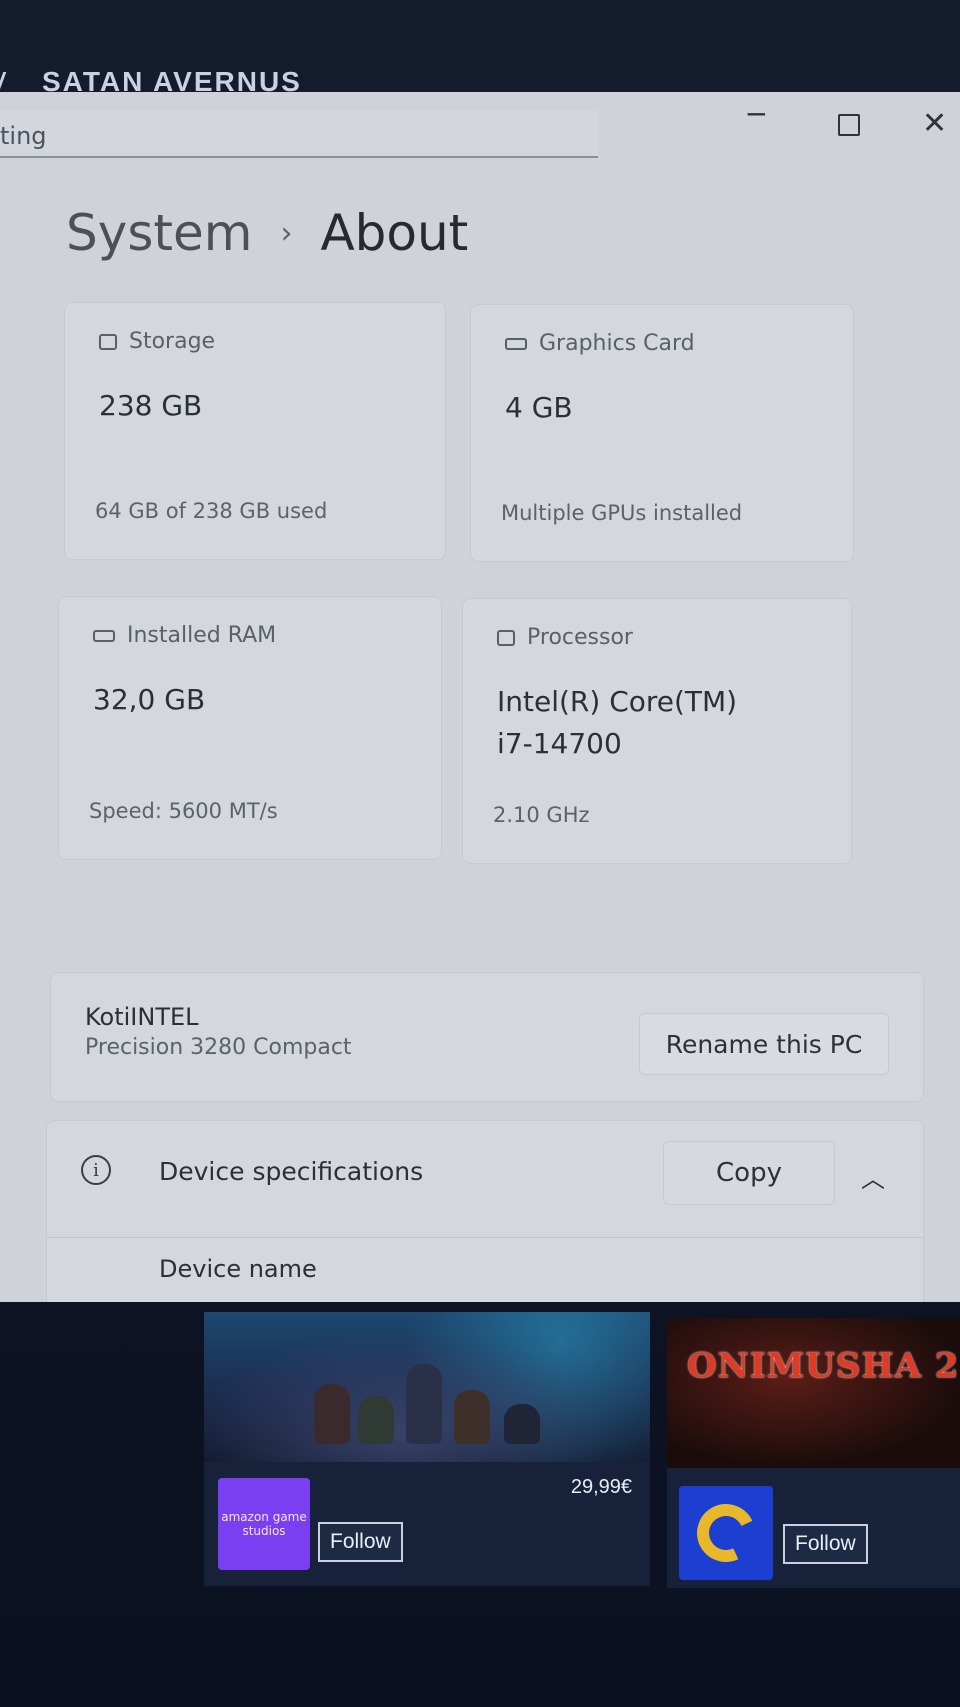 Image resolution: width=960 pixels, height=1707 pixels. Describe the element at coordinates (622, 513) in the screenshot. I see `graphics-detail: Multiple GPUs installed` at that location.